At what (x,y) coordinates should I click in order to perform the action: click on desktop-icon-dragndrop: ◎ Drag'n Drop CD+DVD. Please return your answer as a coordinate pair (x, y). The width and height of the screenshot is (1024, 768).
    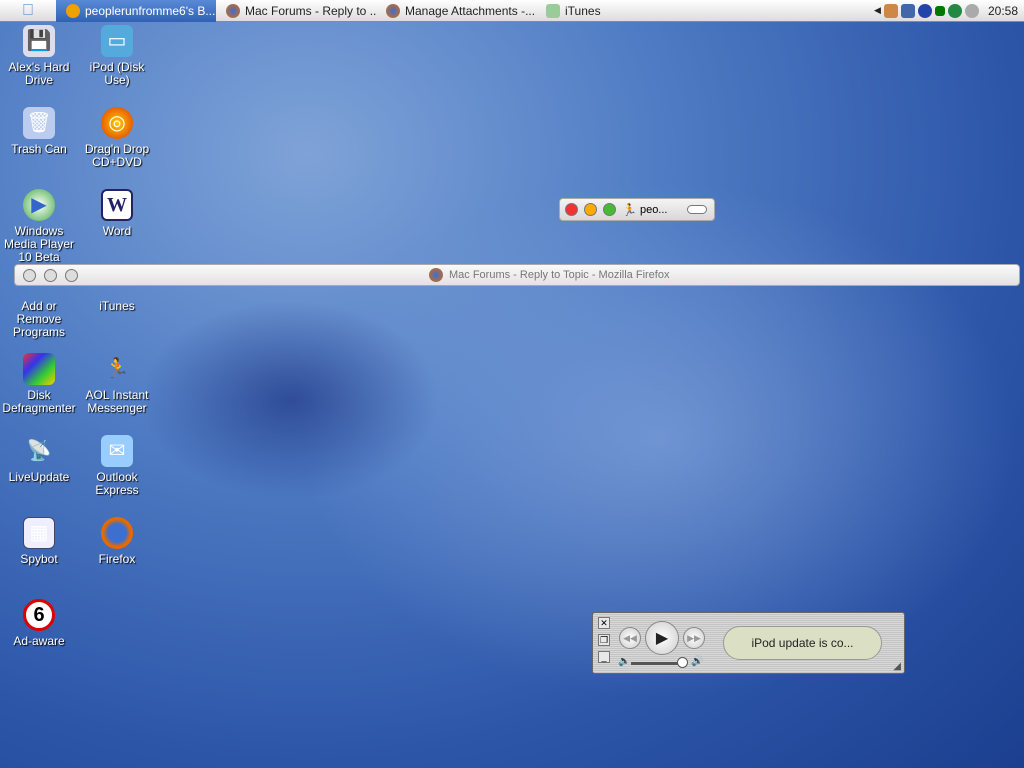
    Looking at the image, I should click on (117, 138).